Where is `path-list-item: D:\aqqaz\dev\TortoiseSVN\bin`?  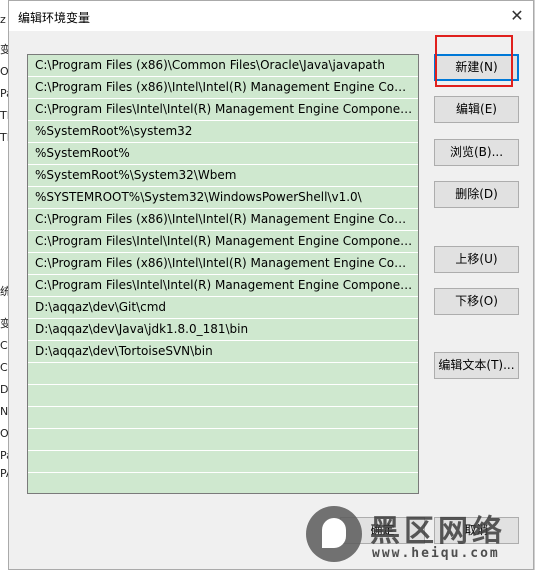 path-list-item: D:\aqqaz\dev\TortoiseSVN\bin is located at coordinates (223, 352).